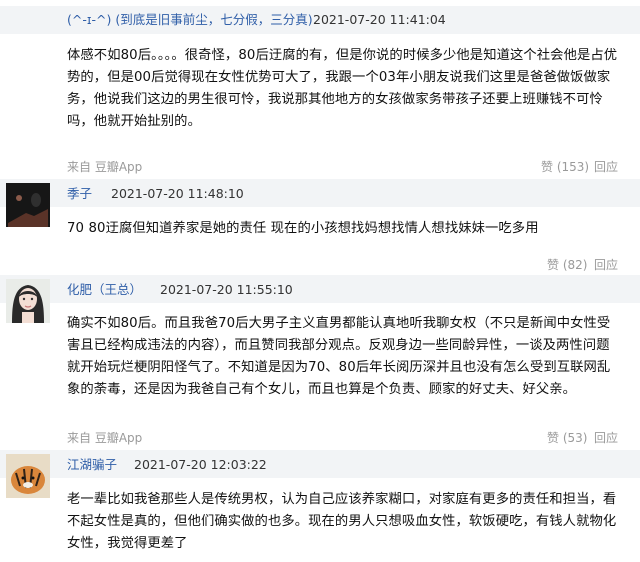 The width and height of the screenshot is (640, 562). Describe the element at coordinates (28, 301) in the screenshot. I see `avatar-woman` at that location.